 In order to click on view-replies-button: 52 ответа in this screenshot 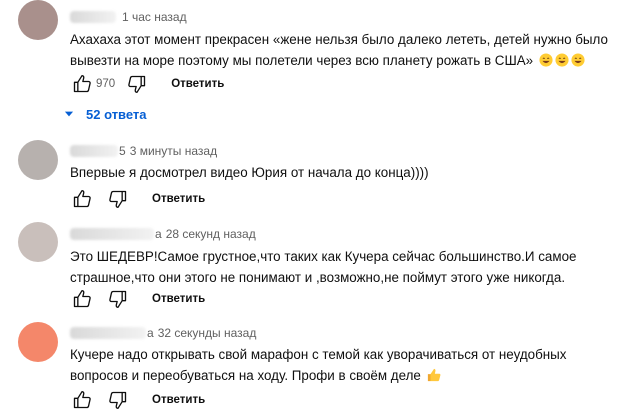, I will do `click(104, 114)`.